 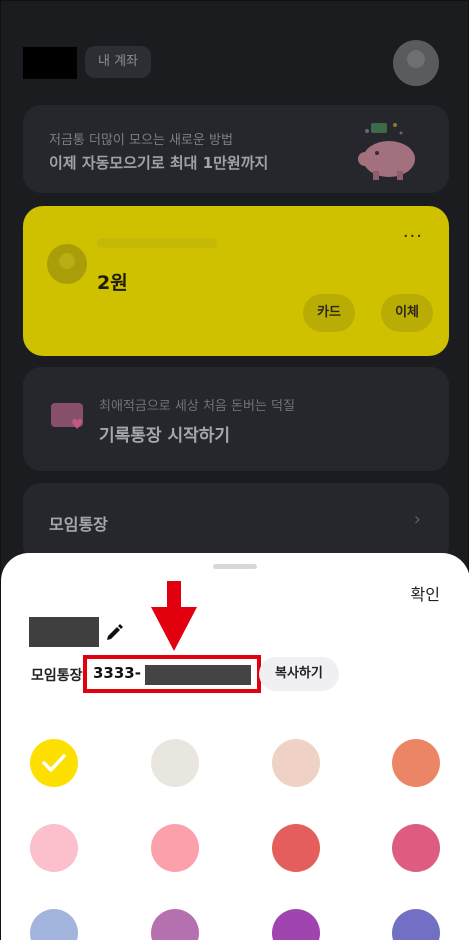 I want to click on profile-avatar, so click(x=416, y=63).